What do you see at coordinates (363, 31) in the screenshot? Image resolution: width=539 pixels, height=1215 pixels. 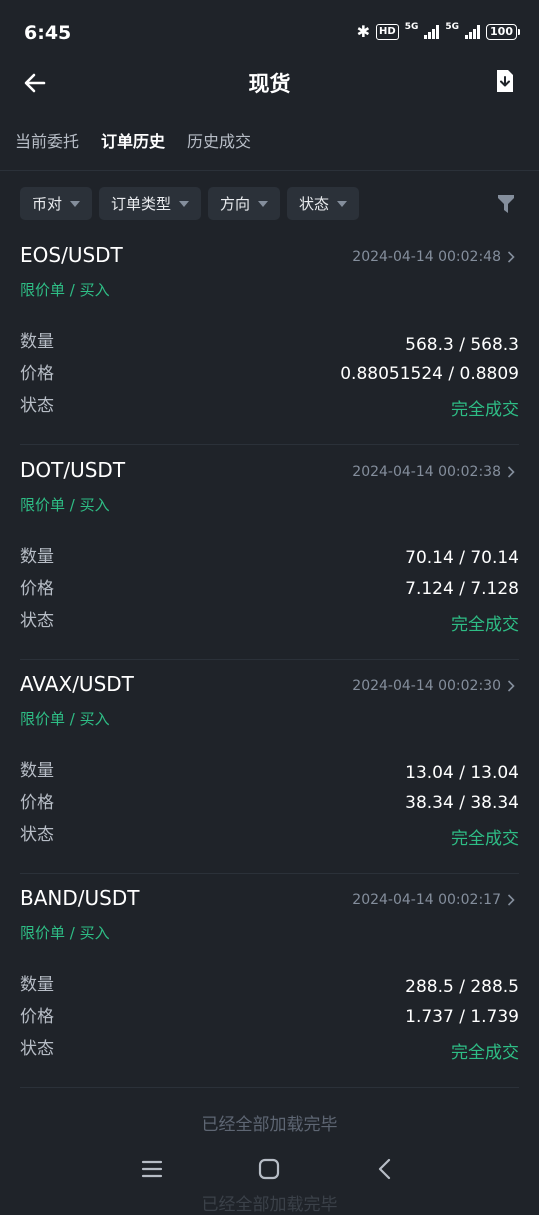 I see `bluetooth-icon: ✱` at bounding box center [363, 31].